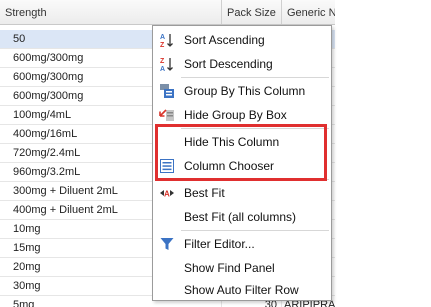 This screenshot has height=307, width=431. What do you see at coordinates (252, 12) in the screenshot?
I see `column-header-pack-size: Pack Size` at bounding box center [252, 12].